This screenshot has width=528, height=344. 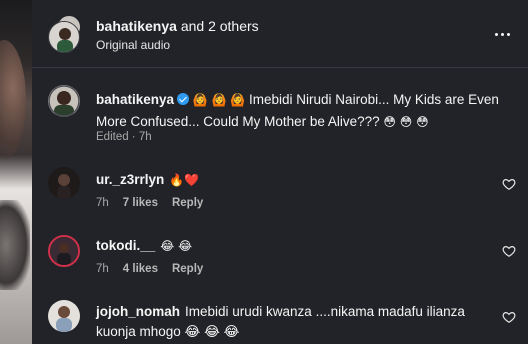 What do you see at coordinates (296, 246) in the screenshot?
I see `comment-text: tokodi.__ 😂 😂` at bounding box center [296, 246].